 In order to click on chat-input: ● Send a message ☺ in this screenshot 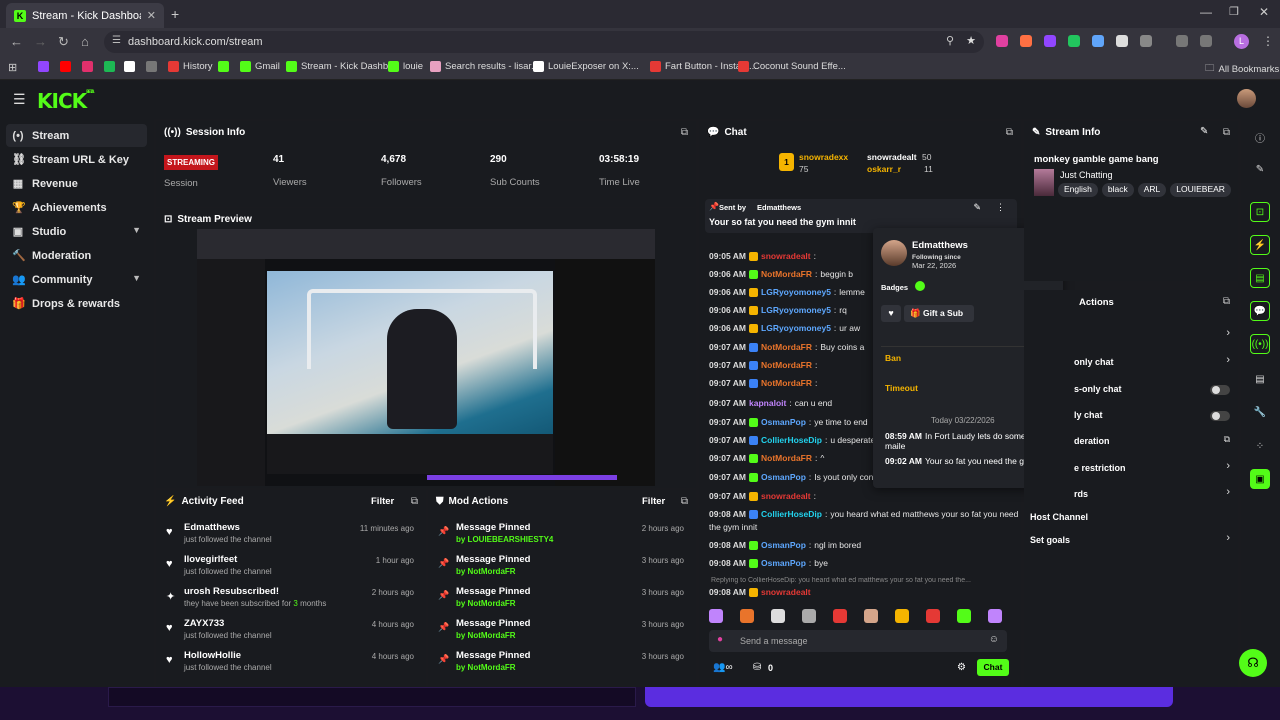, I will do `click(858, 641)`.